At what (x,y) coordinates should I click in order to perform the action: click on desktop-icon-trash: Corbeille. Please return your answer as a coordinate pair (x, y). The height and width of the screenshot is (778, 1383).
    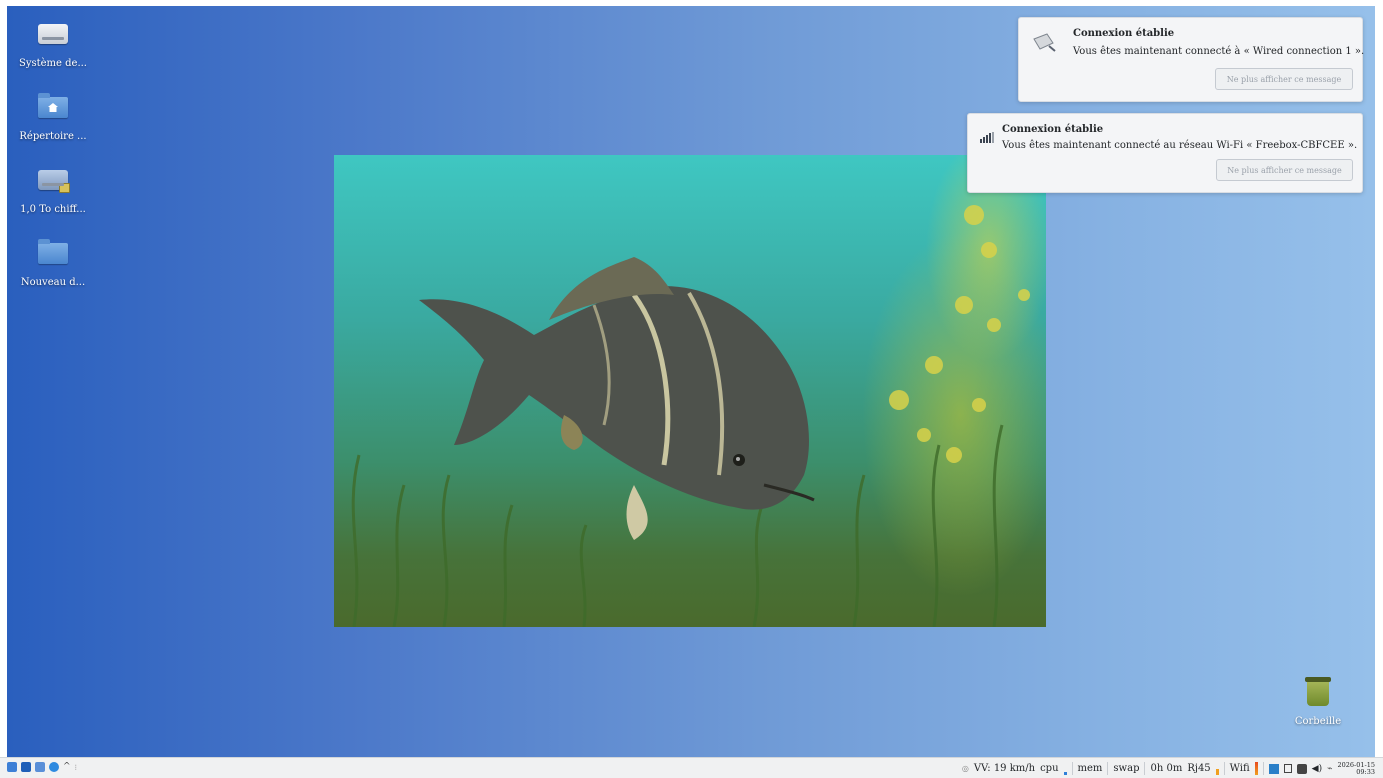
    Looking at the image, I should click on (1318, 702).